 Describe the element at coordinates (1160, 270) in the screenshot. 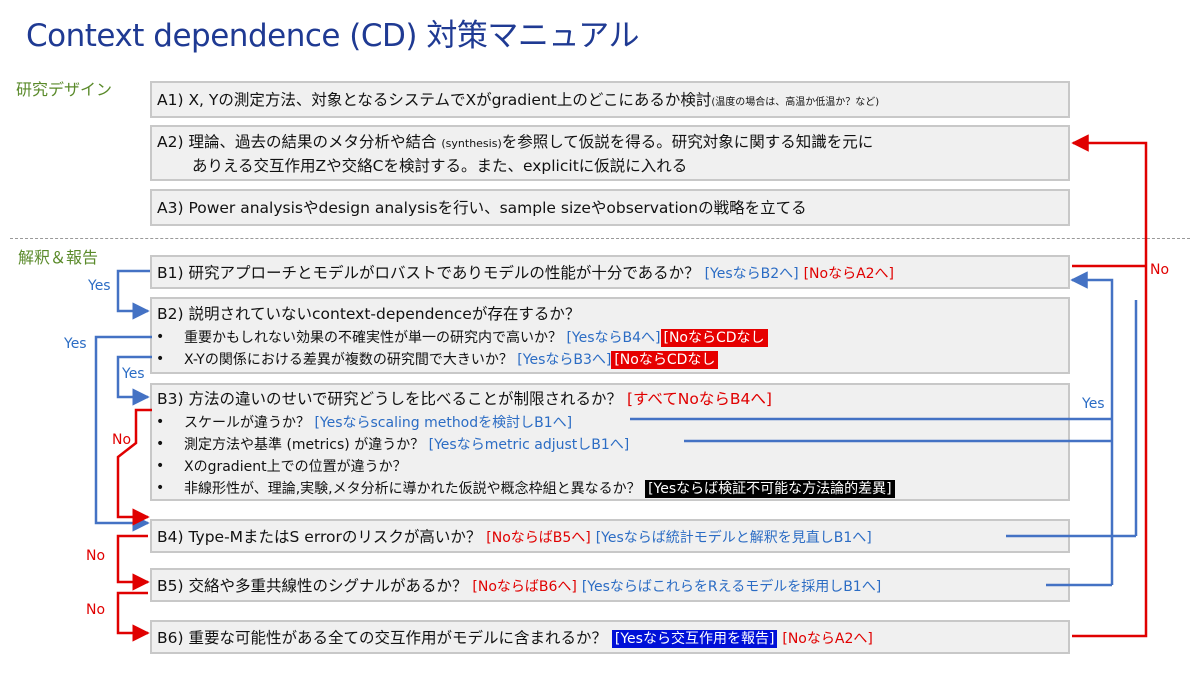

I see `flow-label-no-right: No` at that location.